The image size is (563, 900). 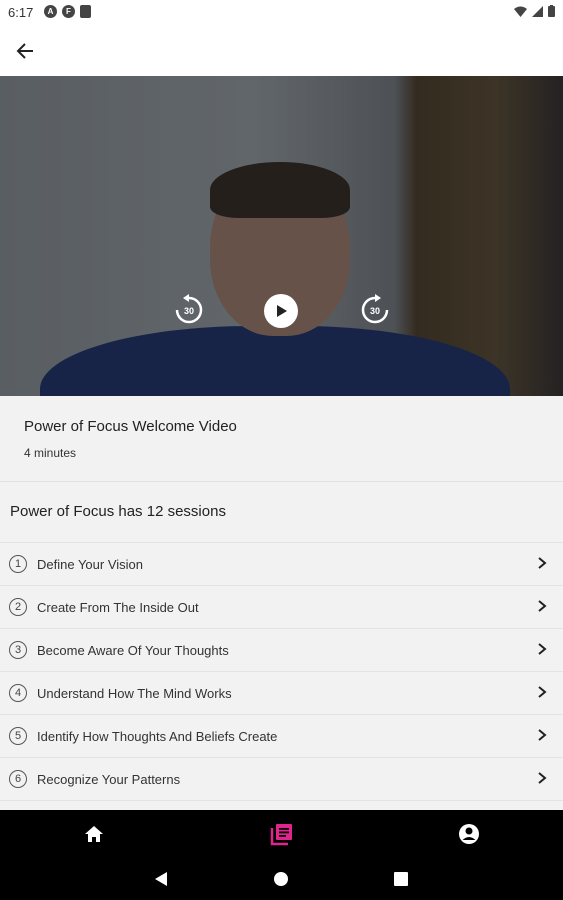 I want to click on session-item: 4 Understand How The Mind Works, so click(x=281, y=692).